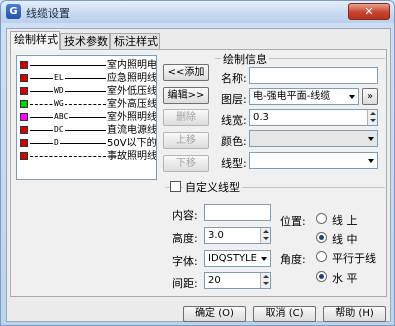  I want to click on list-item-name: 50V以下的电, so click(132, 143).